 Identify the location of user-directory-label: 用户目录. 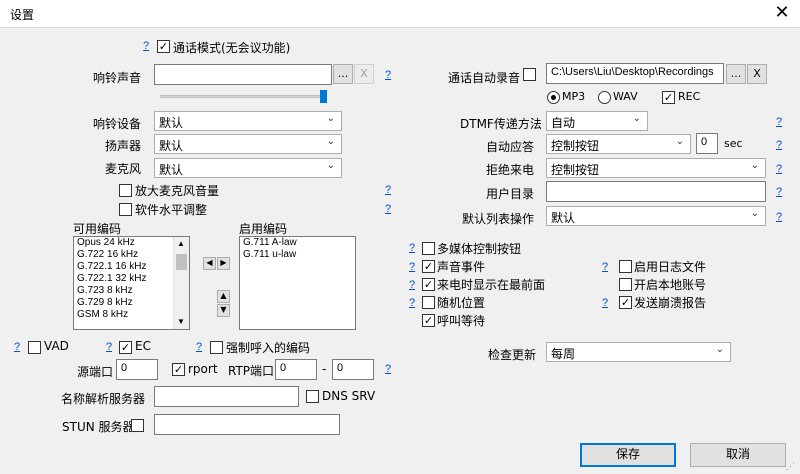
(510, 194).